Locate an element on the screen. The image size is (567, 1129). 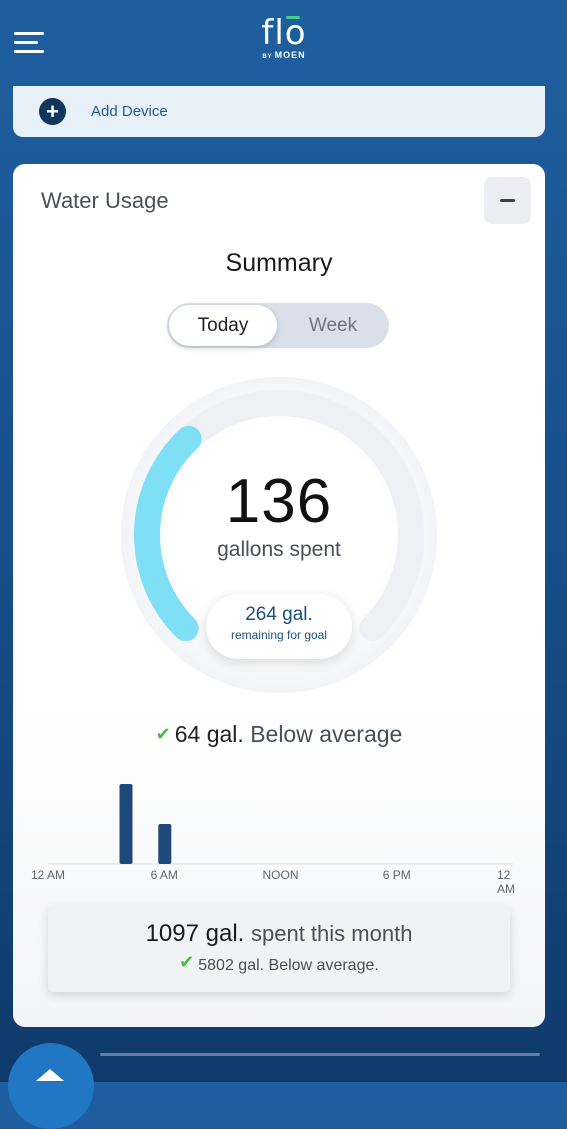
gallons-spent-value: 136 is located at coordinates (279, 501).